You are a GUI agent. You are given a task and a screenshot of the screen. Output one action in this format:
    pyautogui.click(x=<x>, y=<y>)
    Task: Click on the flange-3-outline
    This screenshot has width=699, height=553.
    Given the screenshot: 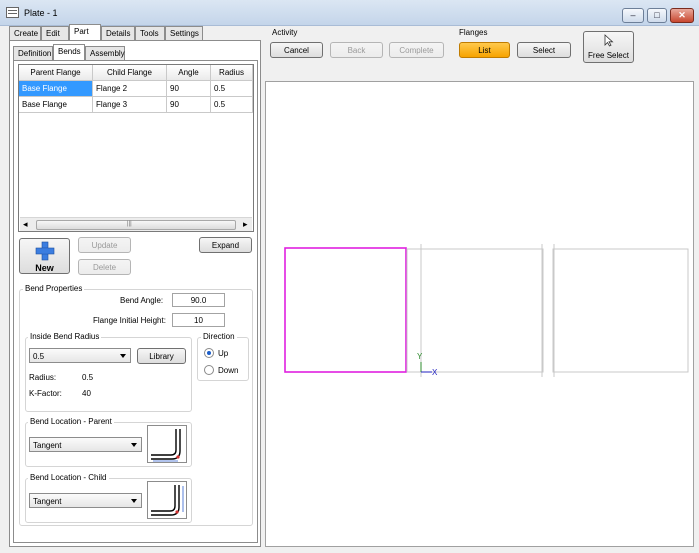 What is the action you would take?
    pyautogui.click(x=620, y=310)
    